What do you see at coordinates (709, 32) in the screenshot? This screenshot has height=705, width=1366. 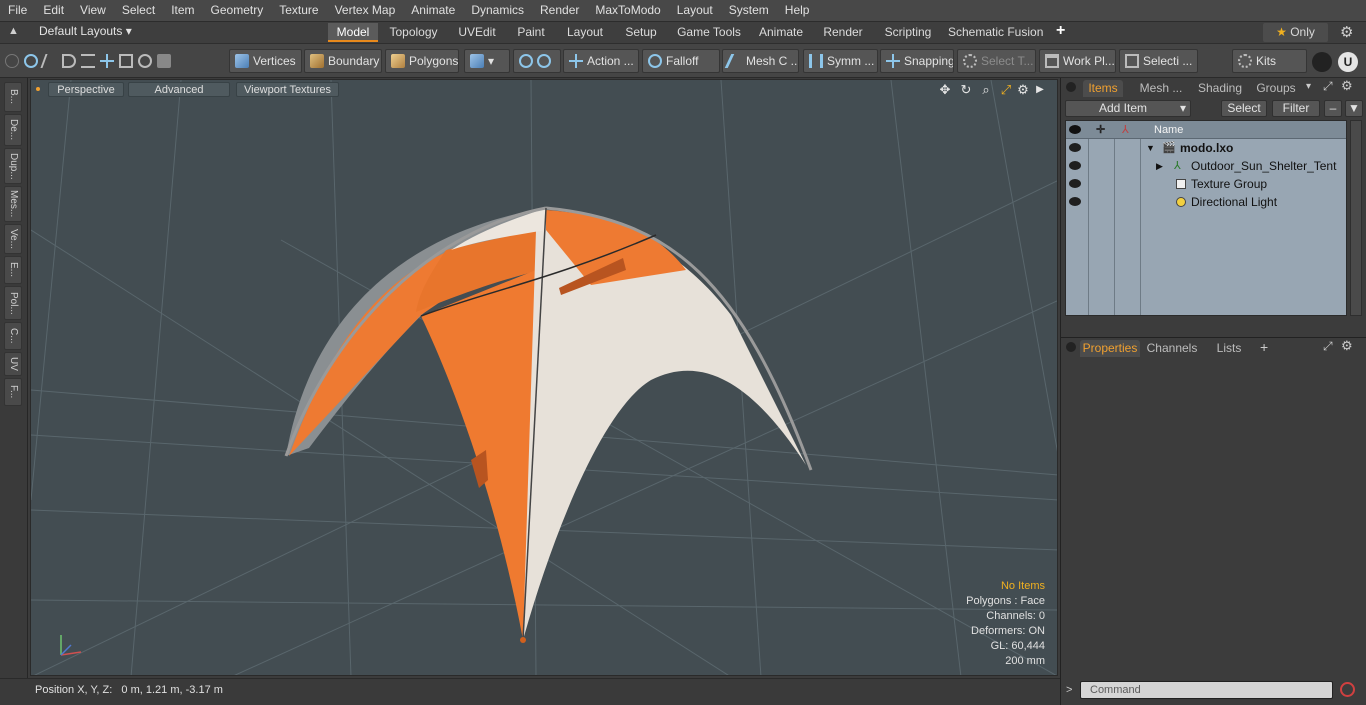 I see `tab-game-tools: Game Tools` at bounding box center [709, 32].